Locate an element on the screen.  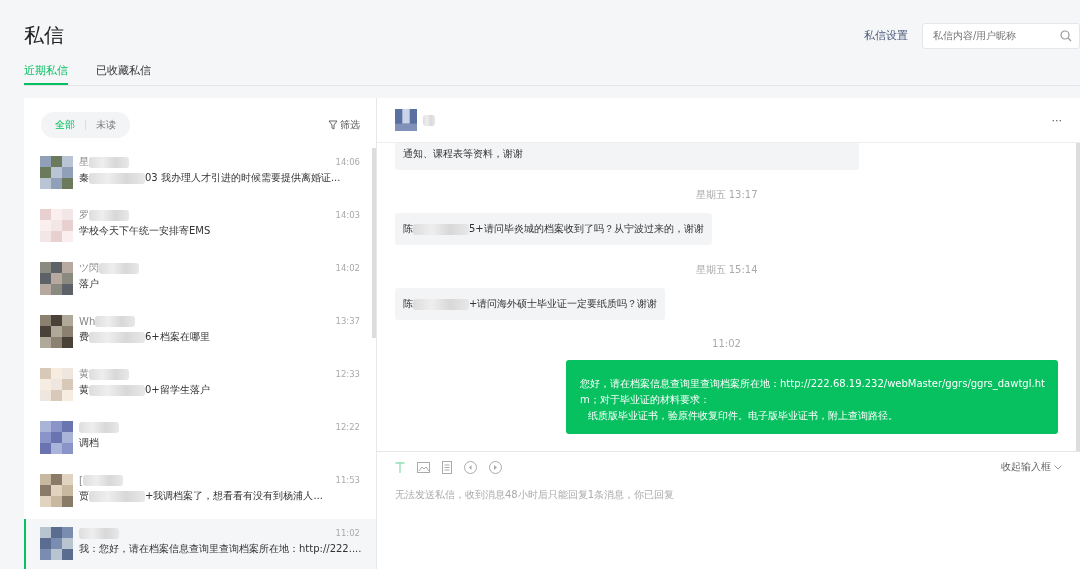
collapse-button: 收起输入框 is located at coordinates (1031, 467).